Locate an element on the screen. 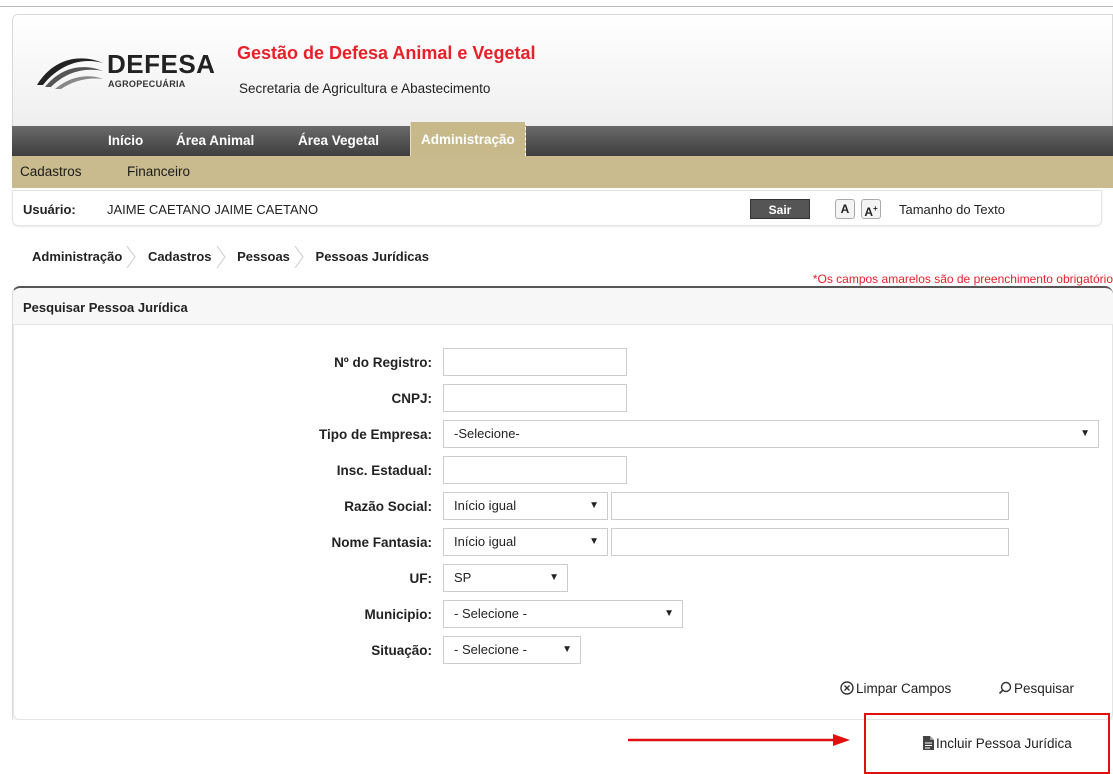 This screenshot has width=1113, height=774. breadcrumb-item-pessoas: Pessoas is located at coordinates (265, 256).